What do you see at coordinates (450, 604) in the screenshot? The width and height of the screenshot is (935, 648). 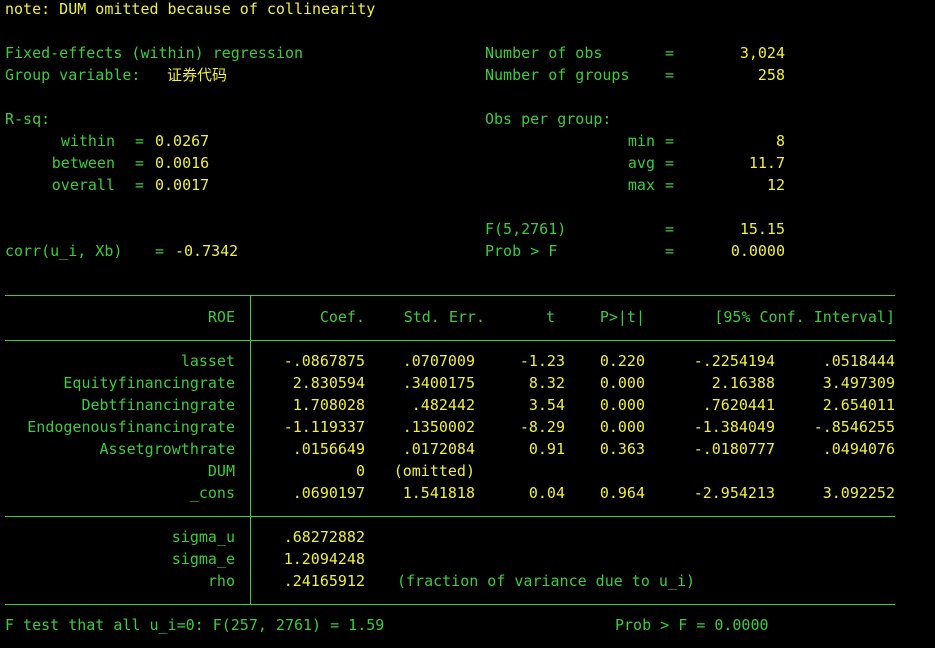 I see `table-bottom-rule` at bounding box center [450, 604].